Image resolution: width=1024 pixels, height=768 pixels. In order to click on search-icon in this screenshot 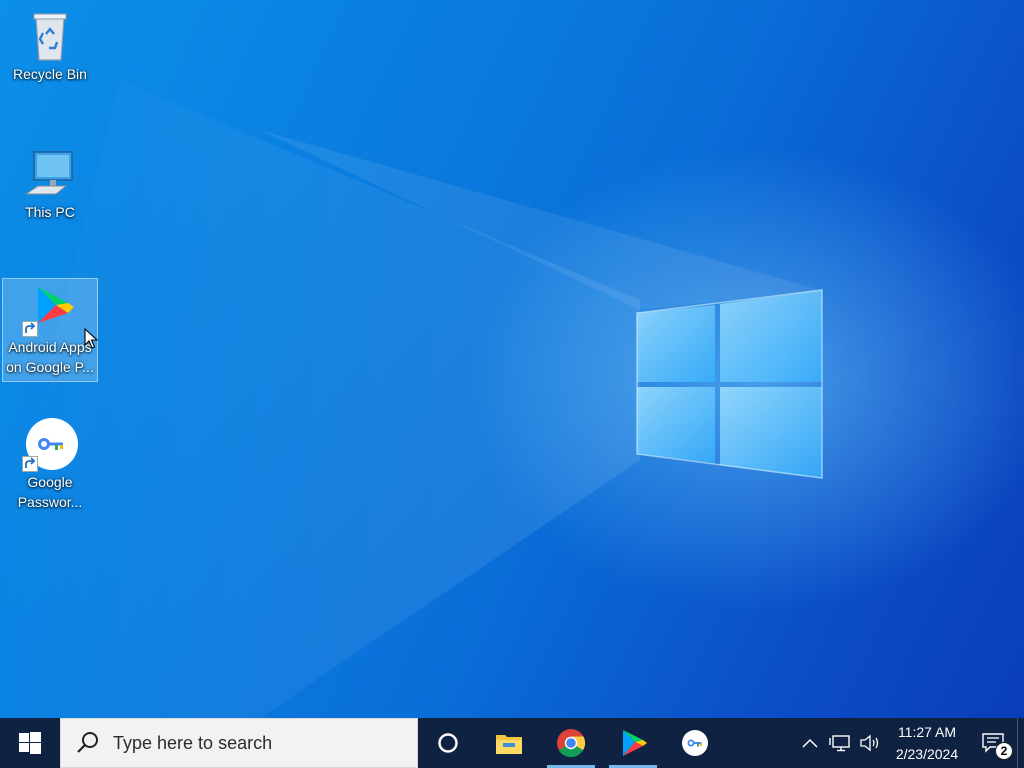, I will do `click(87, 742)`.